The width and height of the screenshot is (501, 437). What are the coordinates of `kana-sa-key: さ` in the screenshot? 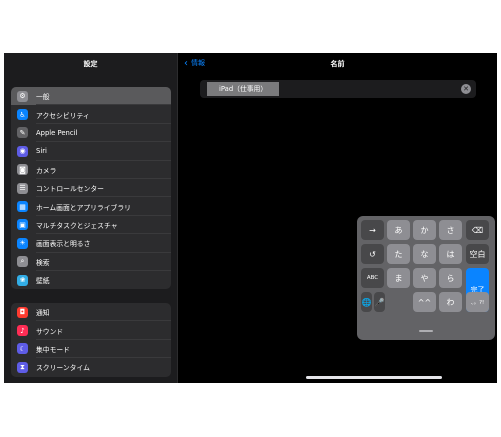 It's located at (450, 230).